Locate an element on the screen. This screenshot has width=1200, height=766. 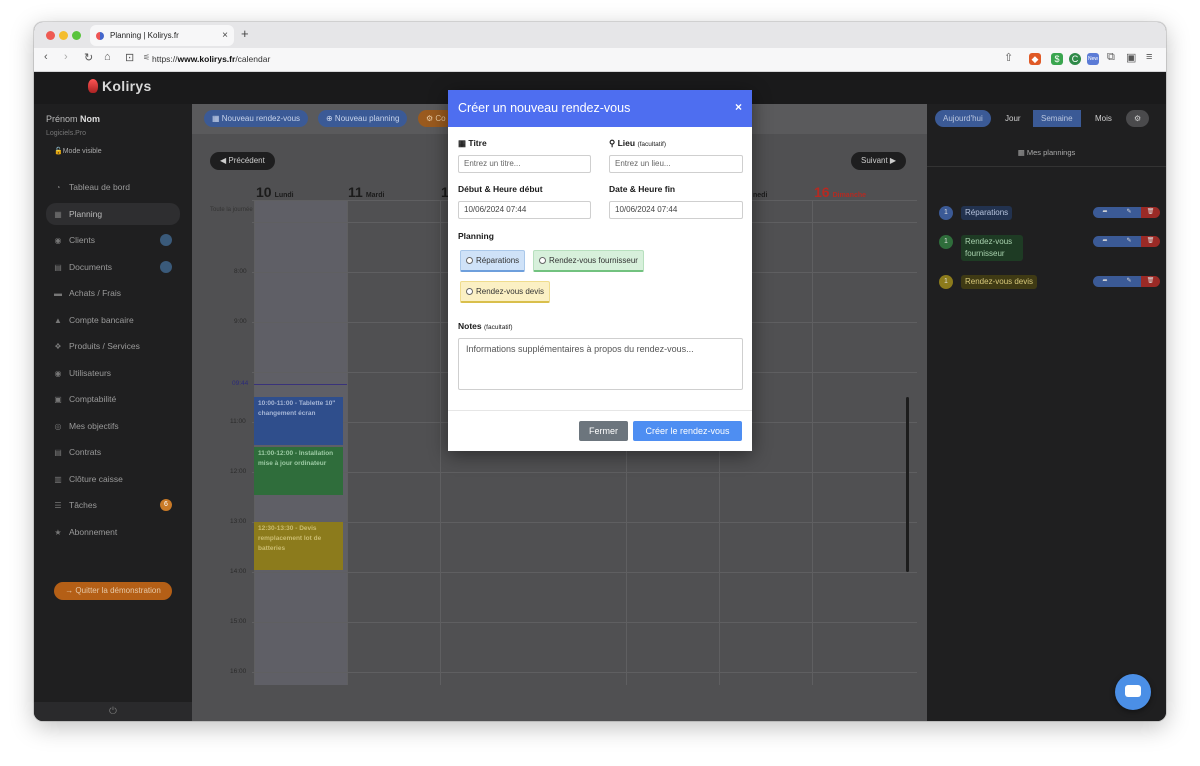
extension-new-icon: New is located at coordinates (1093, 59).